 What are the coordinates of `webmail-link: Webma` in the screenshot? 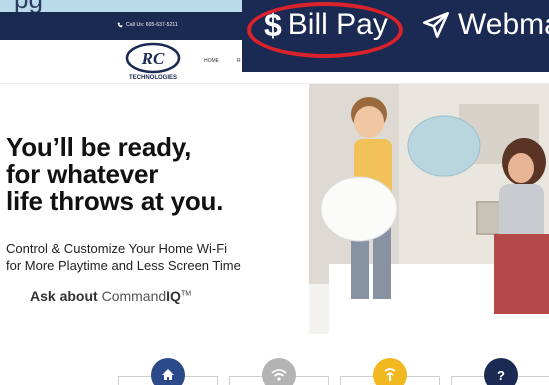 It's located at (485, 25).